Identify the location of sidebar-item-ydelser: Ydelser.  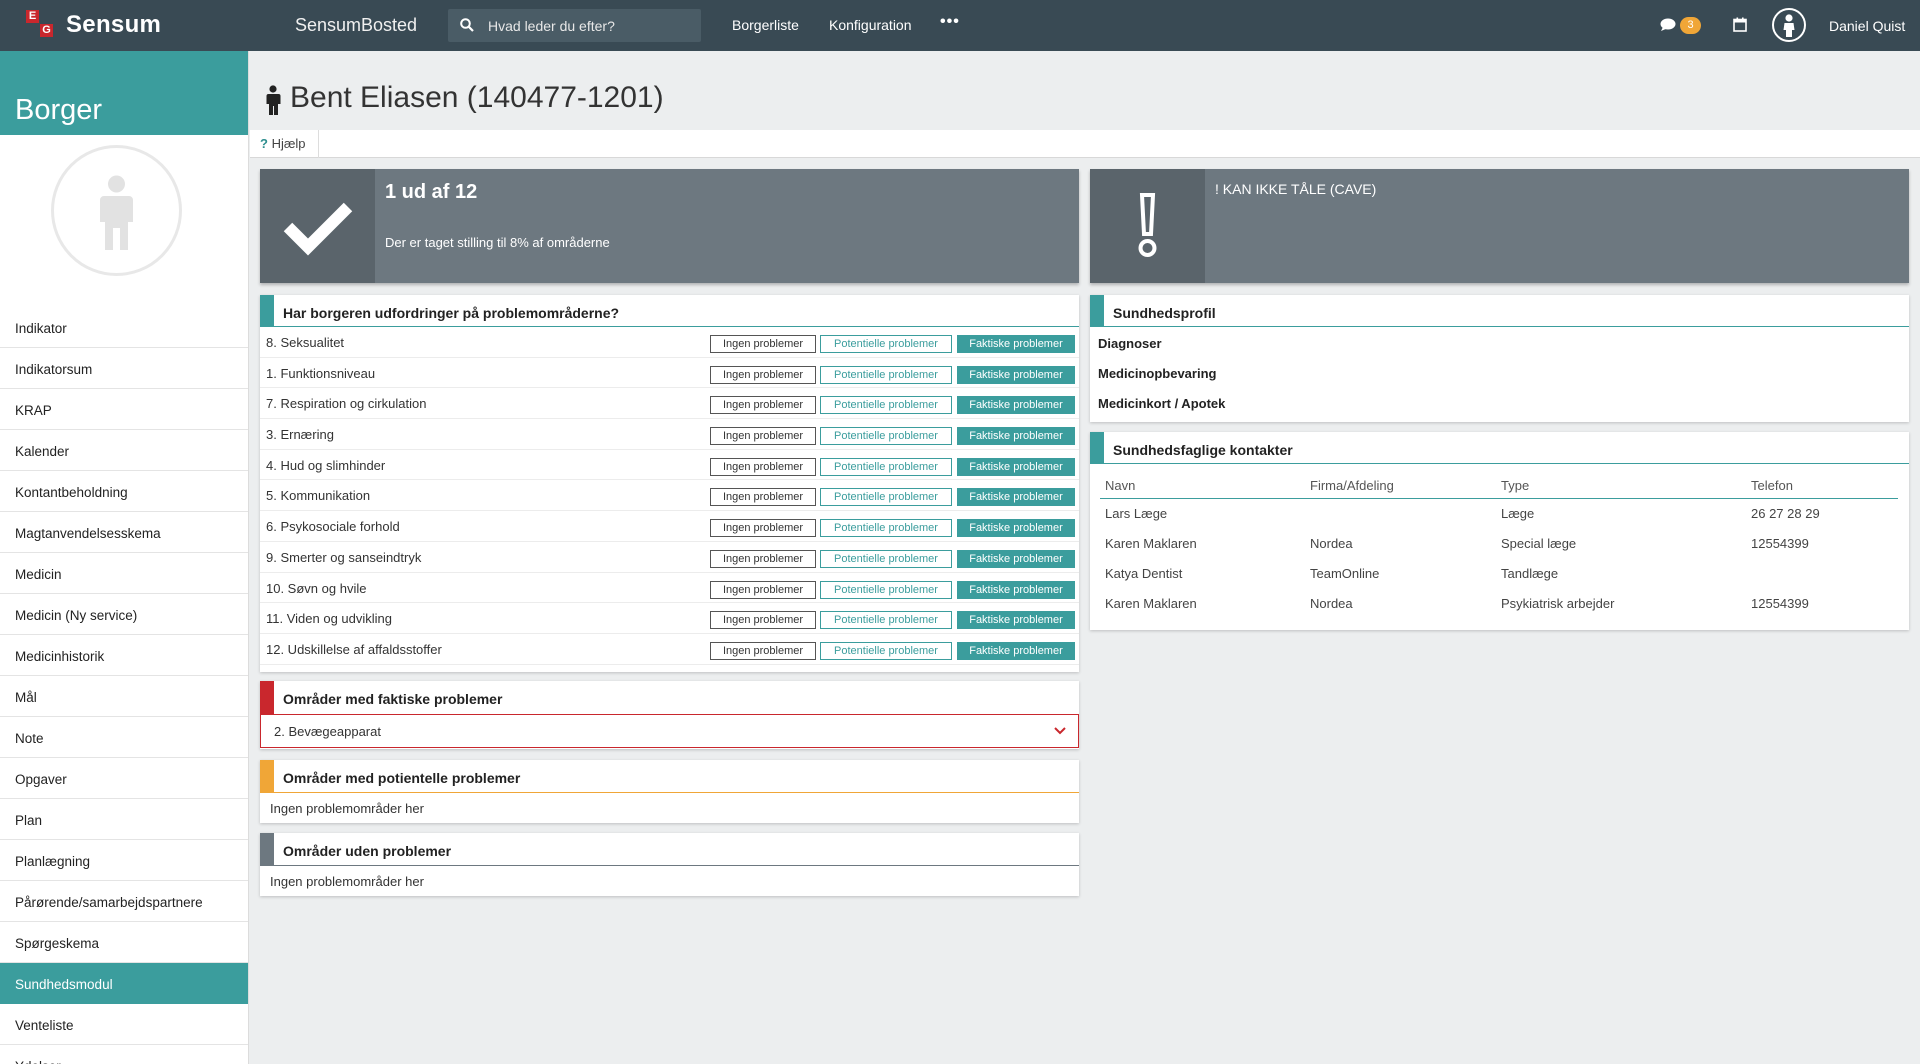
(124, 1054).